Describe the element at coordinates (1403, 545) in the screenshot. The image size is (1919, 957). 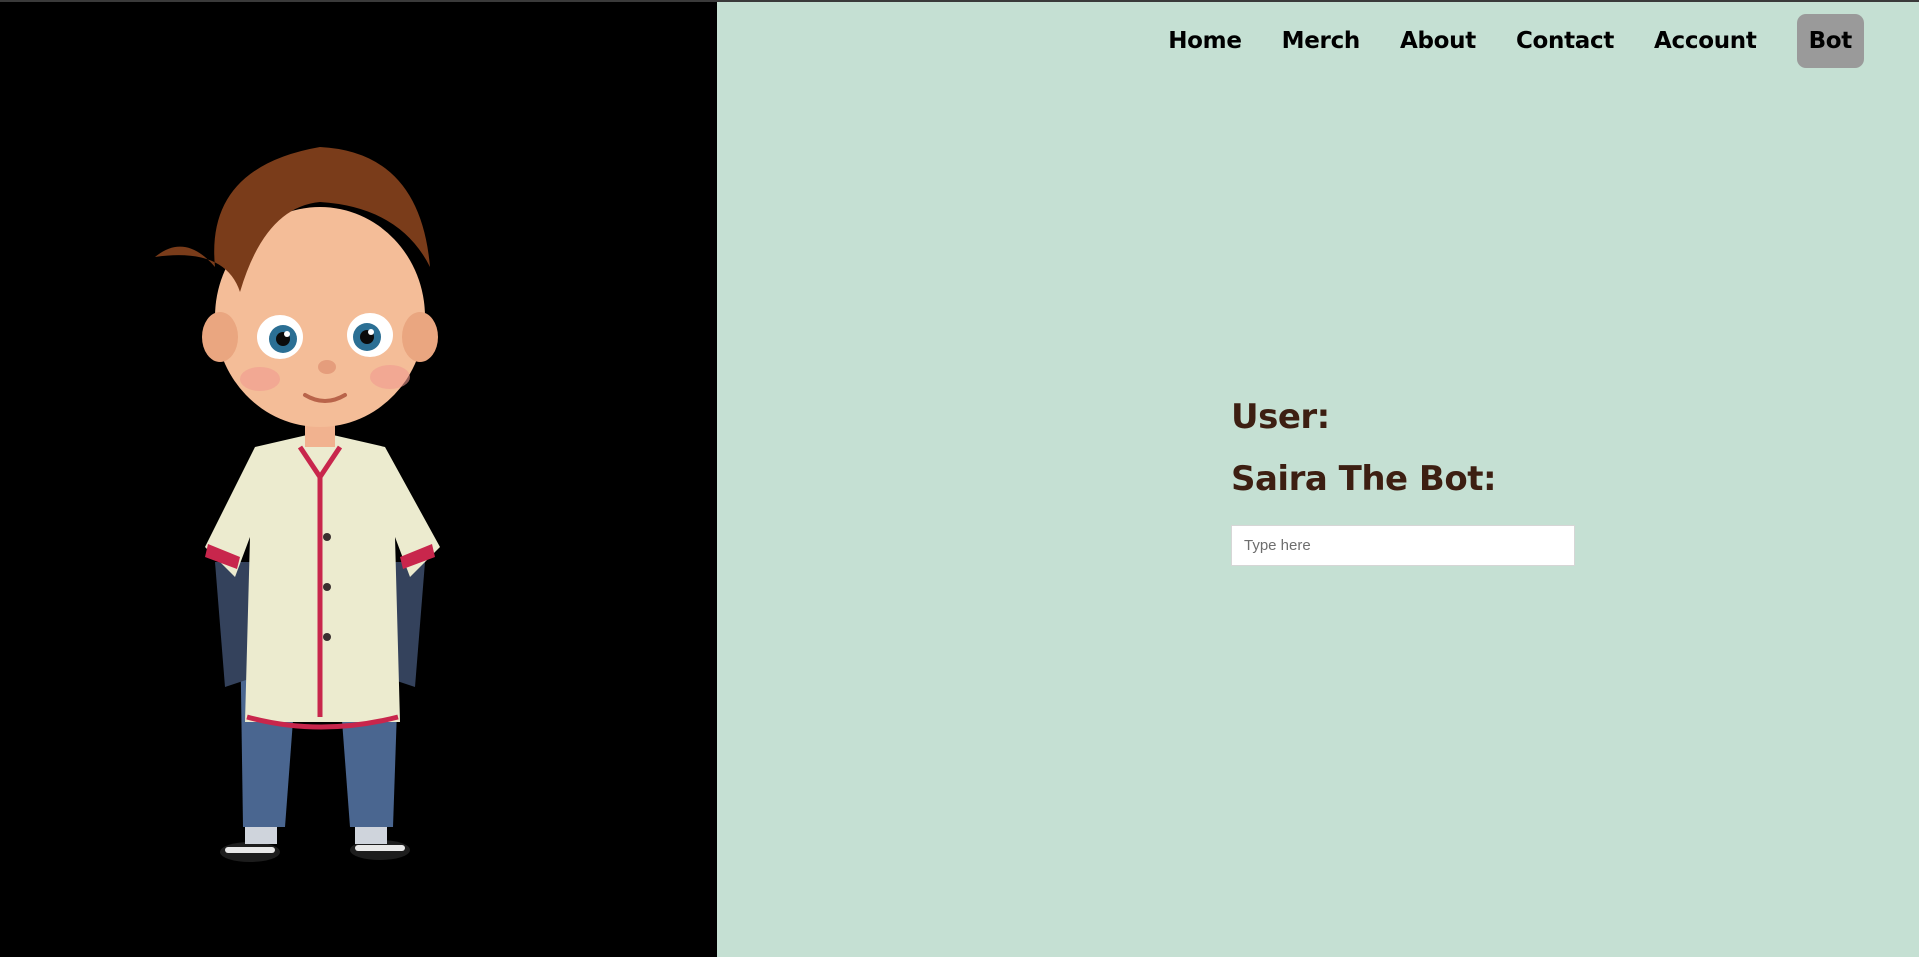
I see `chat-input` at that location.